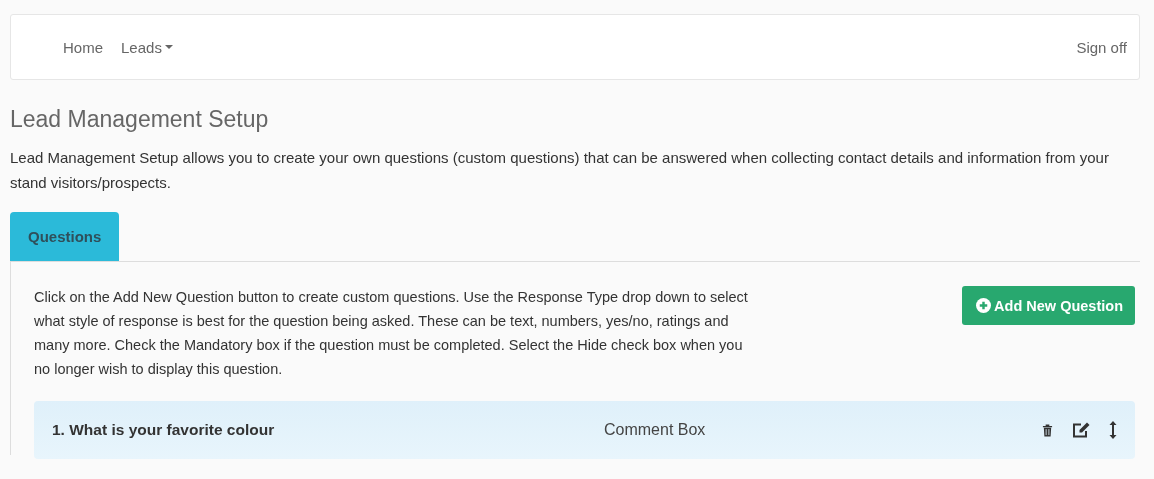  What do you see at coordinates (1081, 430) in the screenshot?
I see `edit-icon` at bounding box center [1081, 430].